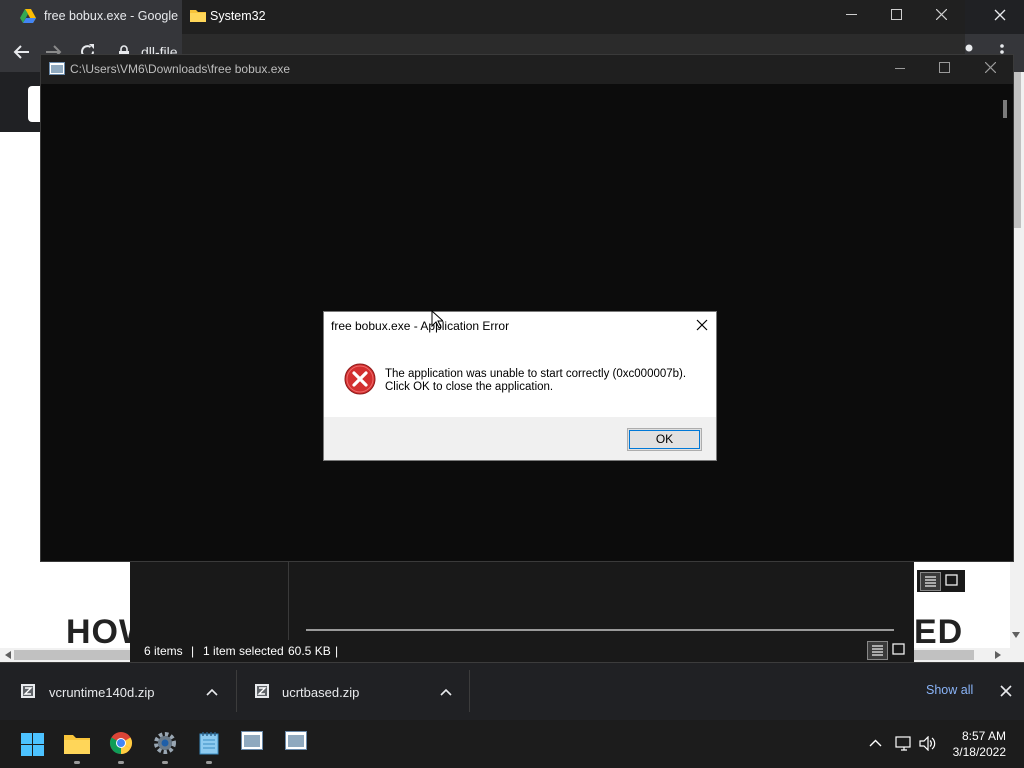 Image resolution: width=1024 pixels, height=768 pixels. I want to click on console-maximize-icon, so click(944, 67).